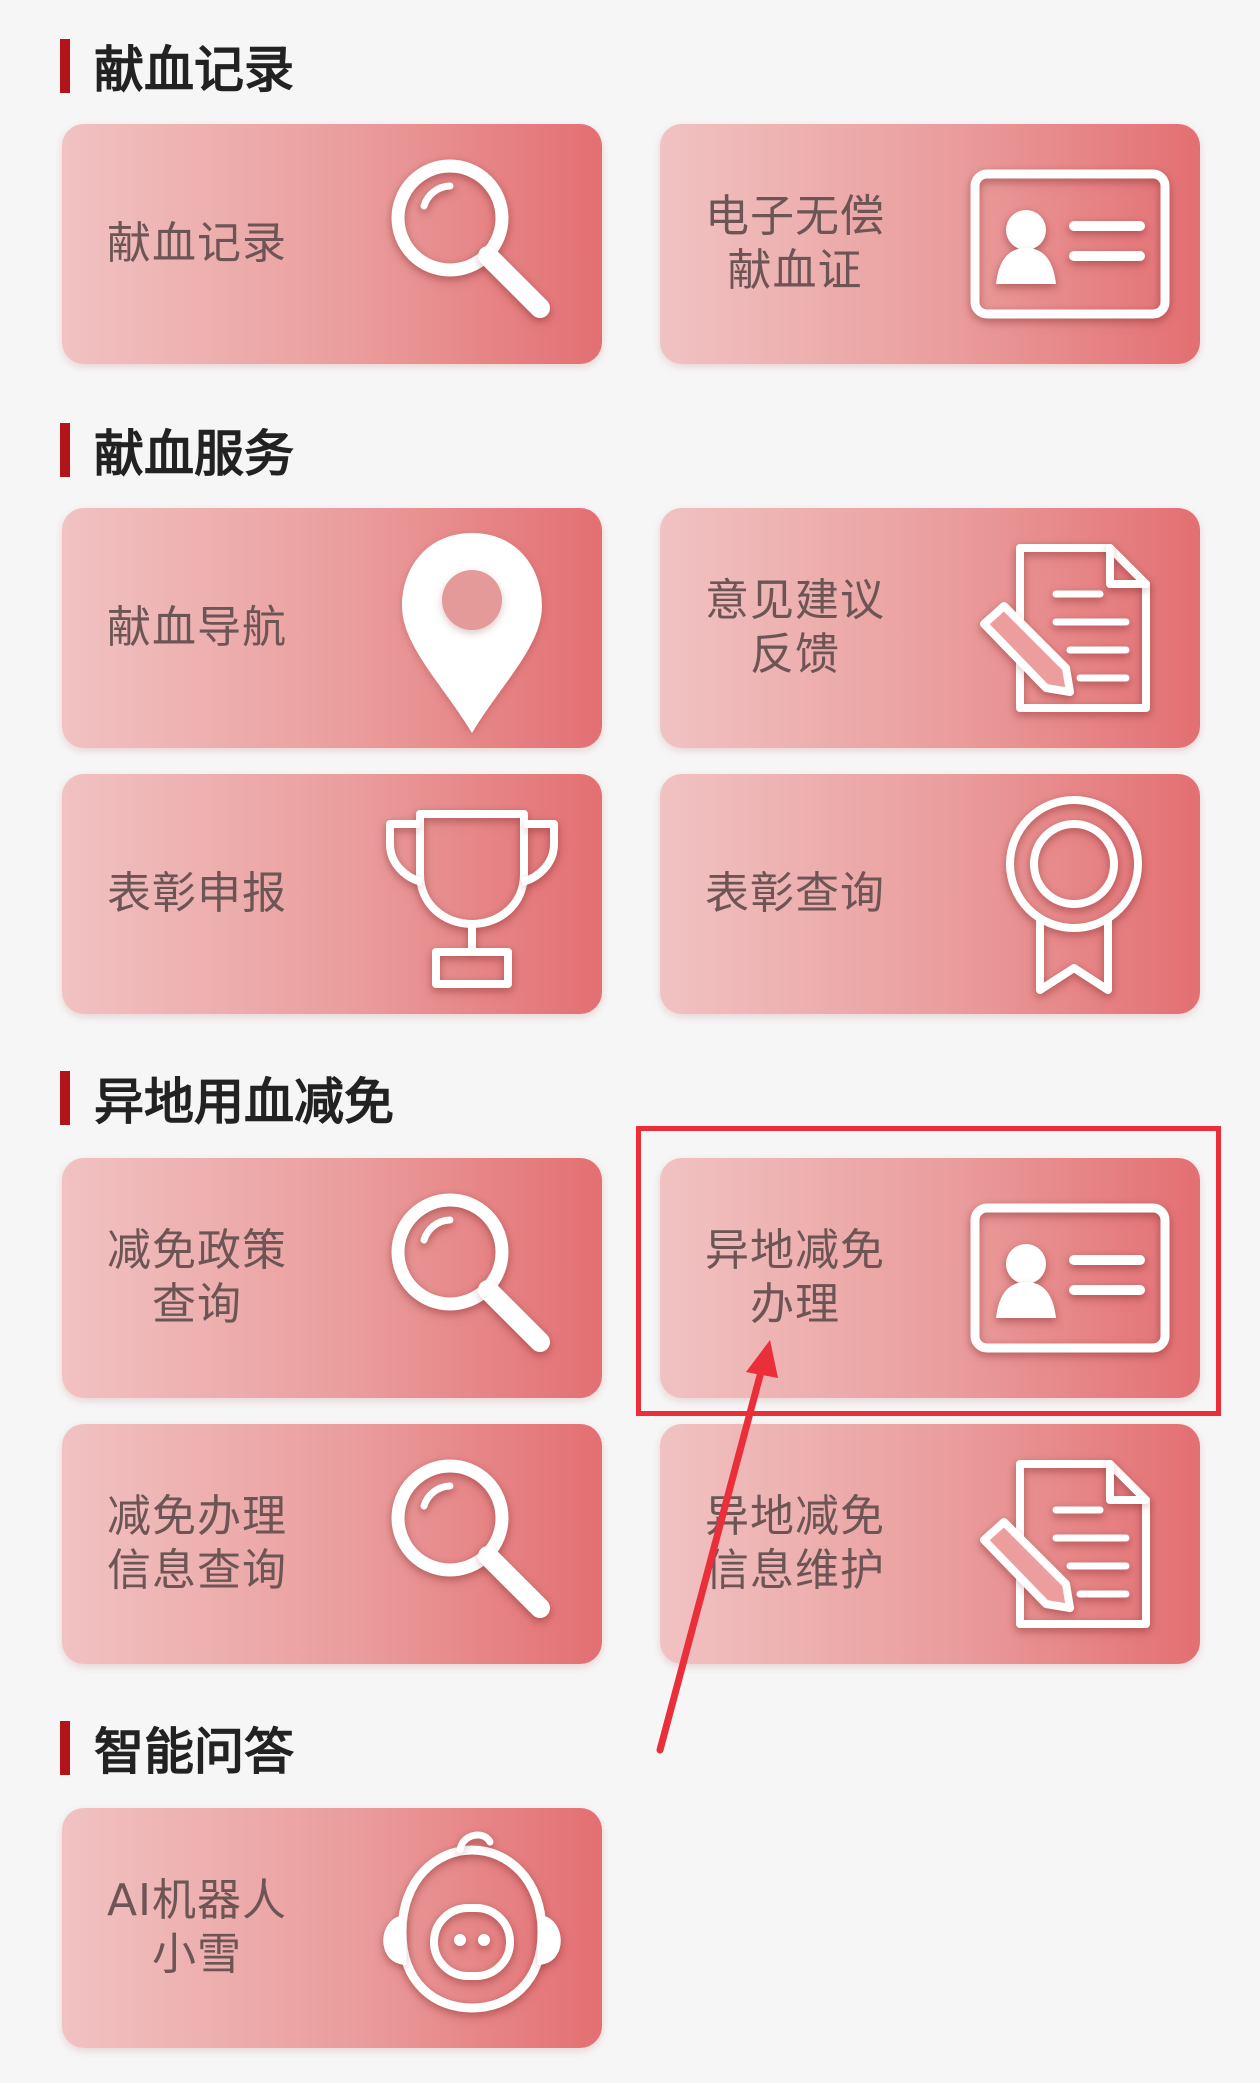 The height and width of the screenshot is (2083, 1260). Describe the element at coordinates (472, 1928) in the screenshot. I see `robot-icon` at that location.